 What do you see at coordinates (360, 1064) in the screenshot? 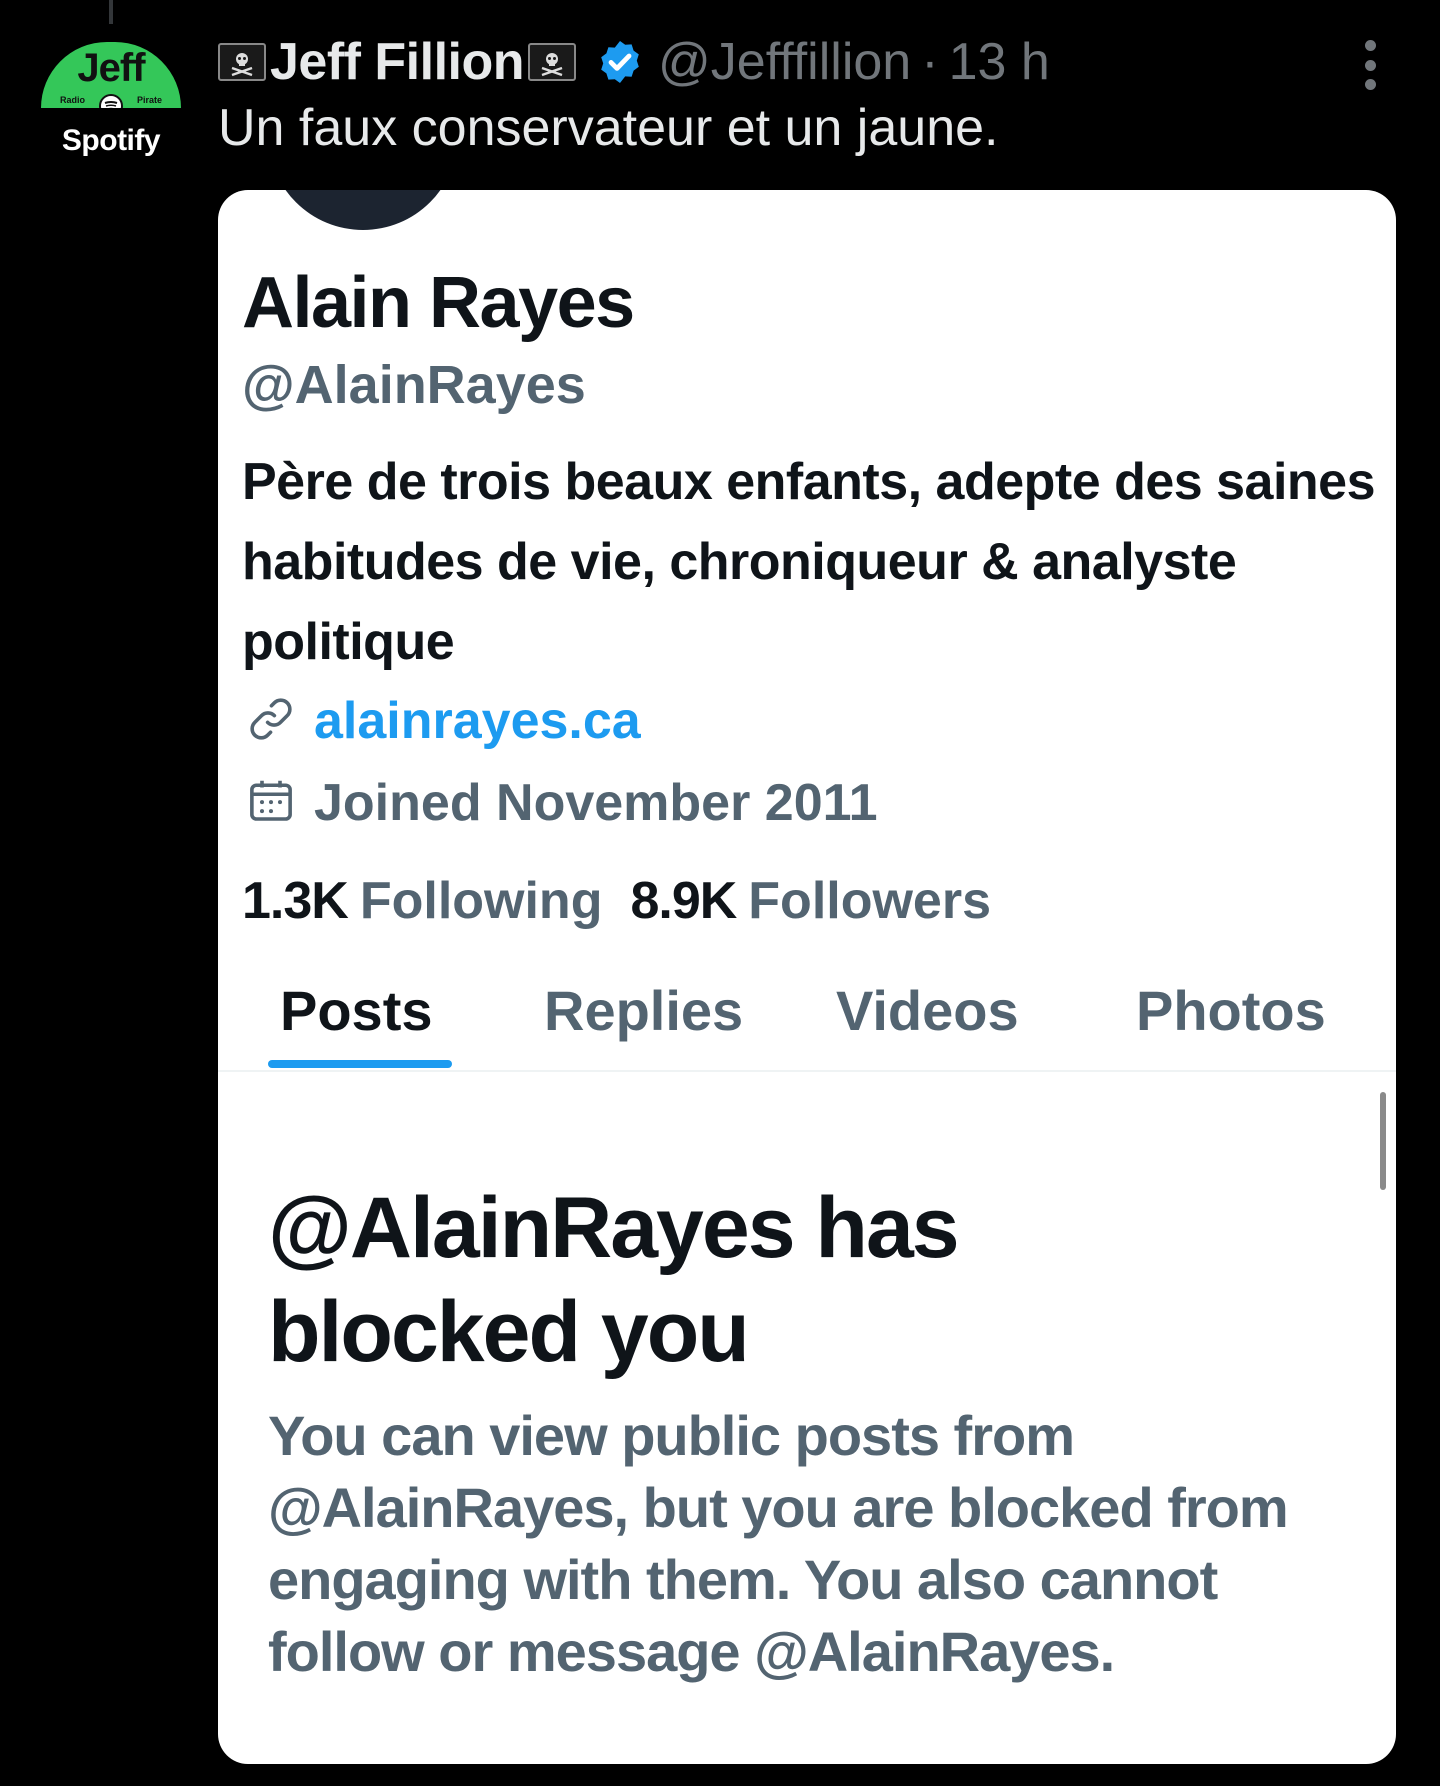
I see `active-tab-indicator` at bounding box center [360, 1064].